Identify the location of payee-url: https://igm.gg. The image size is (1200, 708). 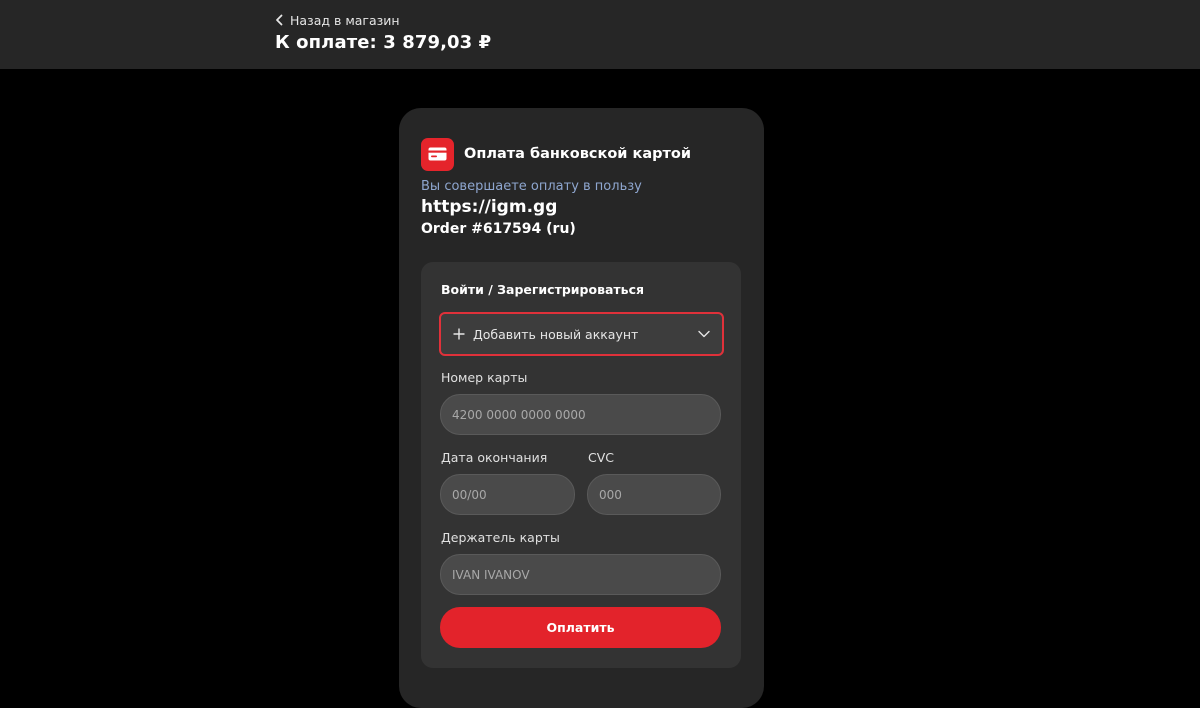
(489, 207).